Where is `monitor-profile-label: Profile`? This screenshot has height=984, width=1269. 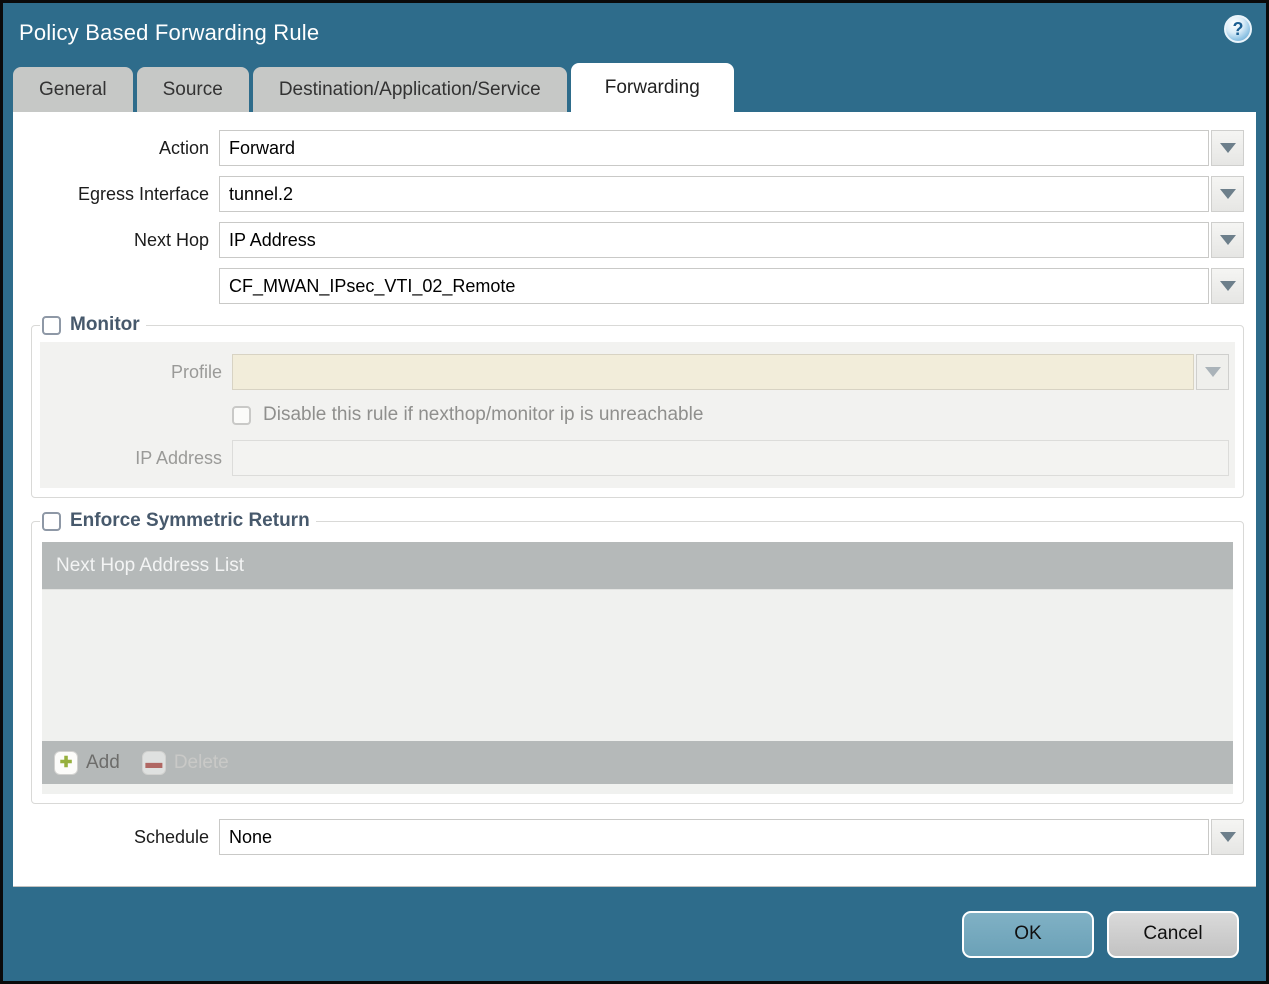 monitor-profile-label: Profile is located at coordinates (196, 371).